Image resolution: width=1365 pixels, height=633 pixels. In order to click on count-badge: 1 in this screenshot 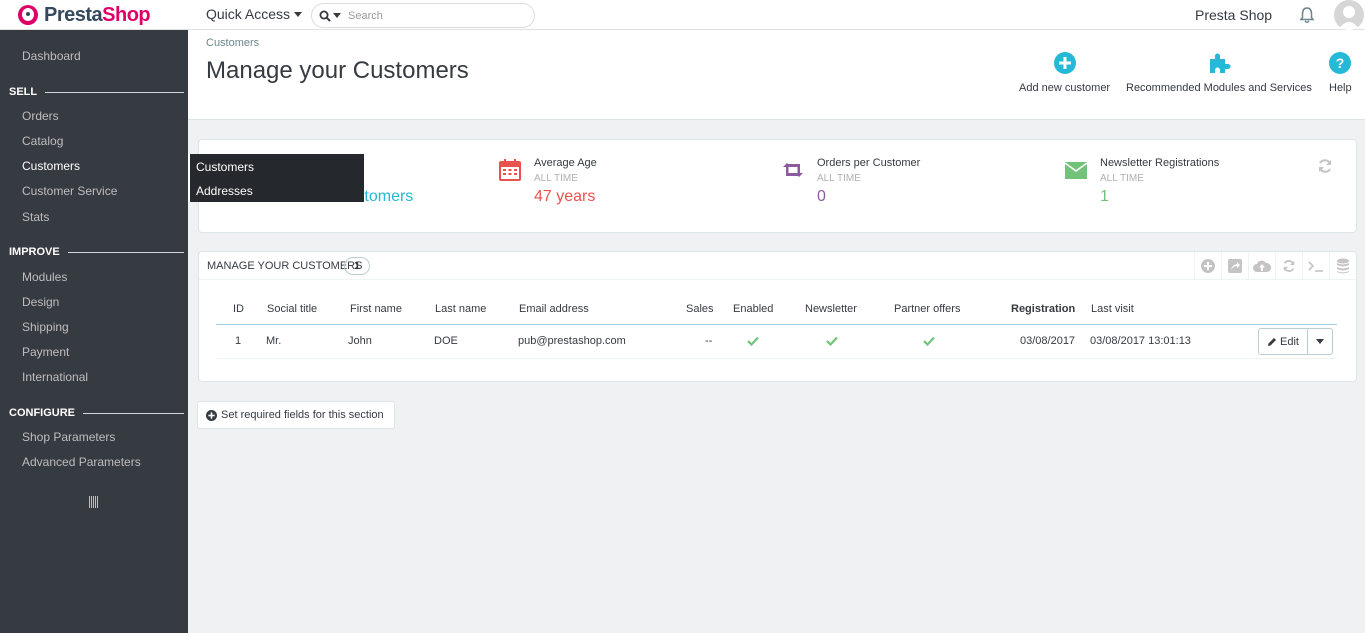, I will do `click(357, 266)`.